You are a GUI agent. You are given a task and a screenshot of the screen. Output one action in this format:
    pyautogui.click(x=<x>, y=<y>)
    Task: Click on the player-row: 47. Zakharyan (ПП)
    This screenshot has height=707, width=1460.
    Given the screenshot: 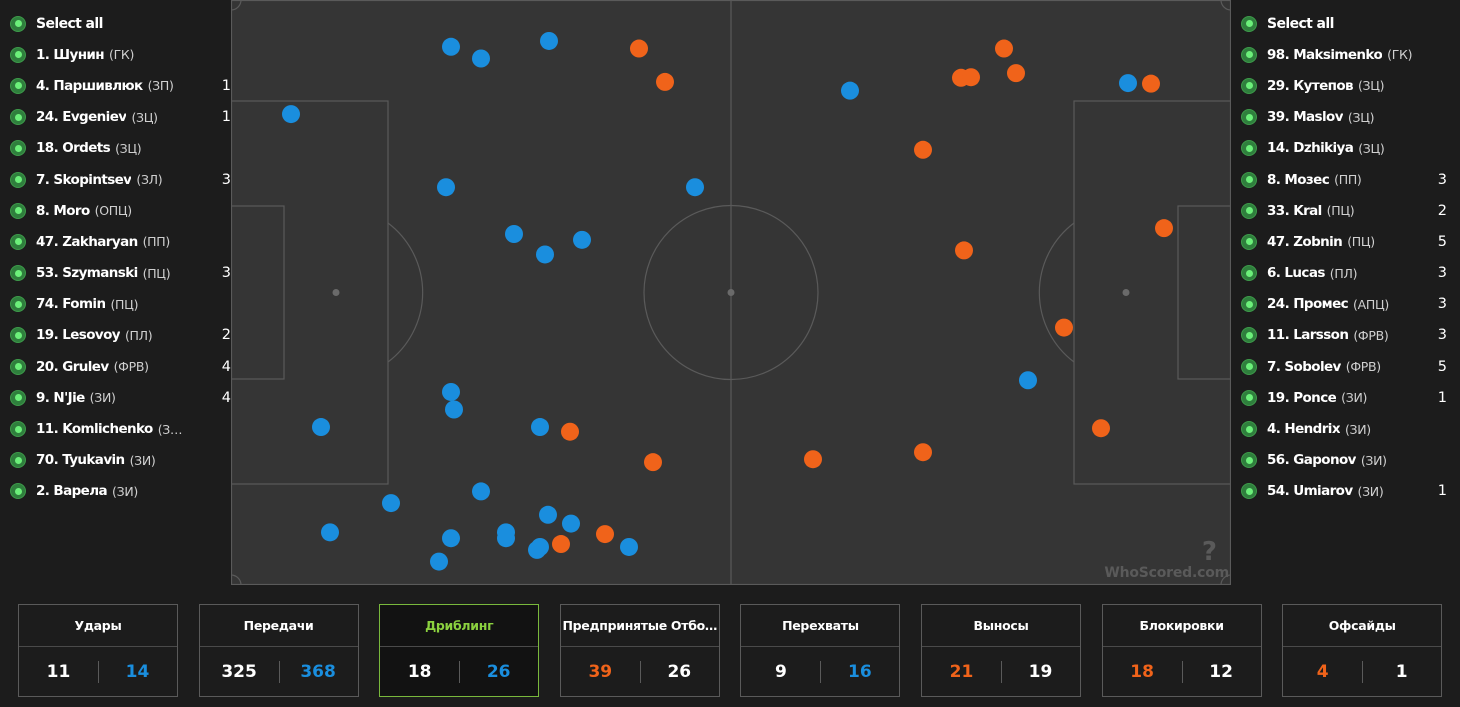 What is the action you would take?
    pyautogui.click(x=122, y=241)
    